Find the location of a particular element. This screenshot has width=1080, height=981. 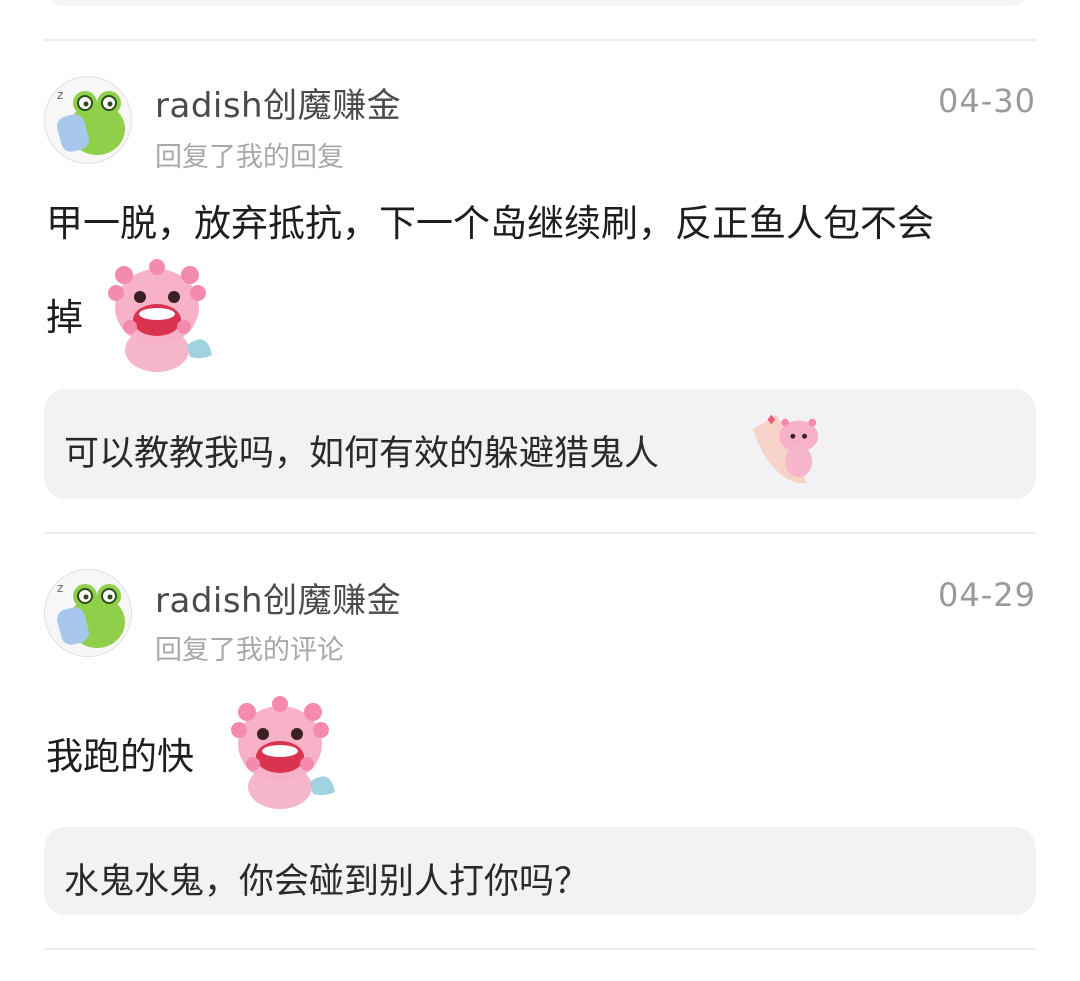

reply-action-label: 回复了我的回复 is located at coordinates (249, 157).